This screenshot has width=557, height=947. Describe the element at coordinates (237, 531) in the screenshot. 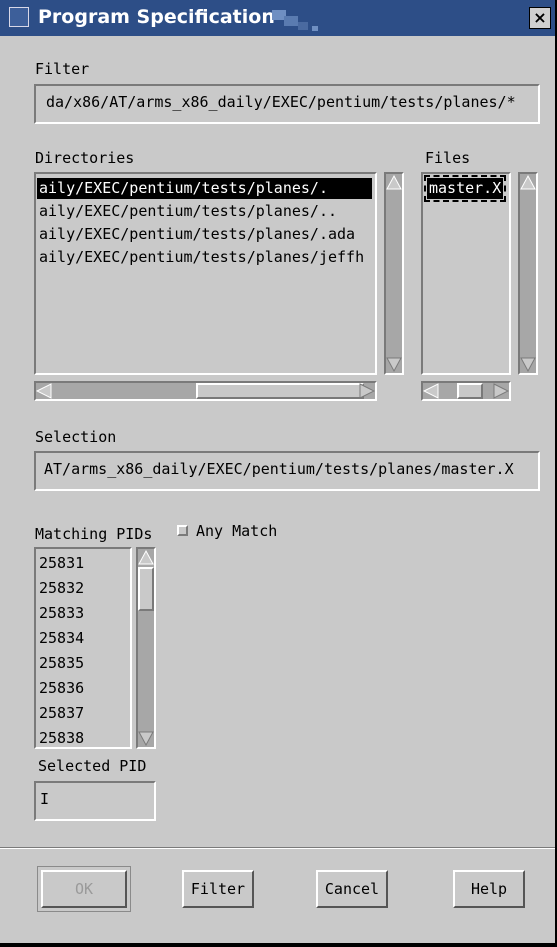

I see `any-match-label: Any Match` at that location.